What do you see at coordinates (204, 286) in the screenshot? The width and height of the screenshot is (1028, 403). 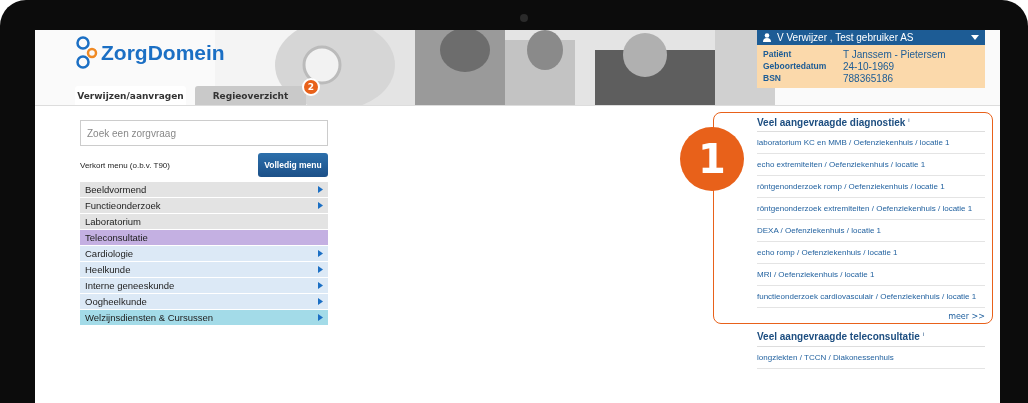 I see `menu-item: Interne geneeskunde` at bounding box center [204, 286].